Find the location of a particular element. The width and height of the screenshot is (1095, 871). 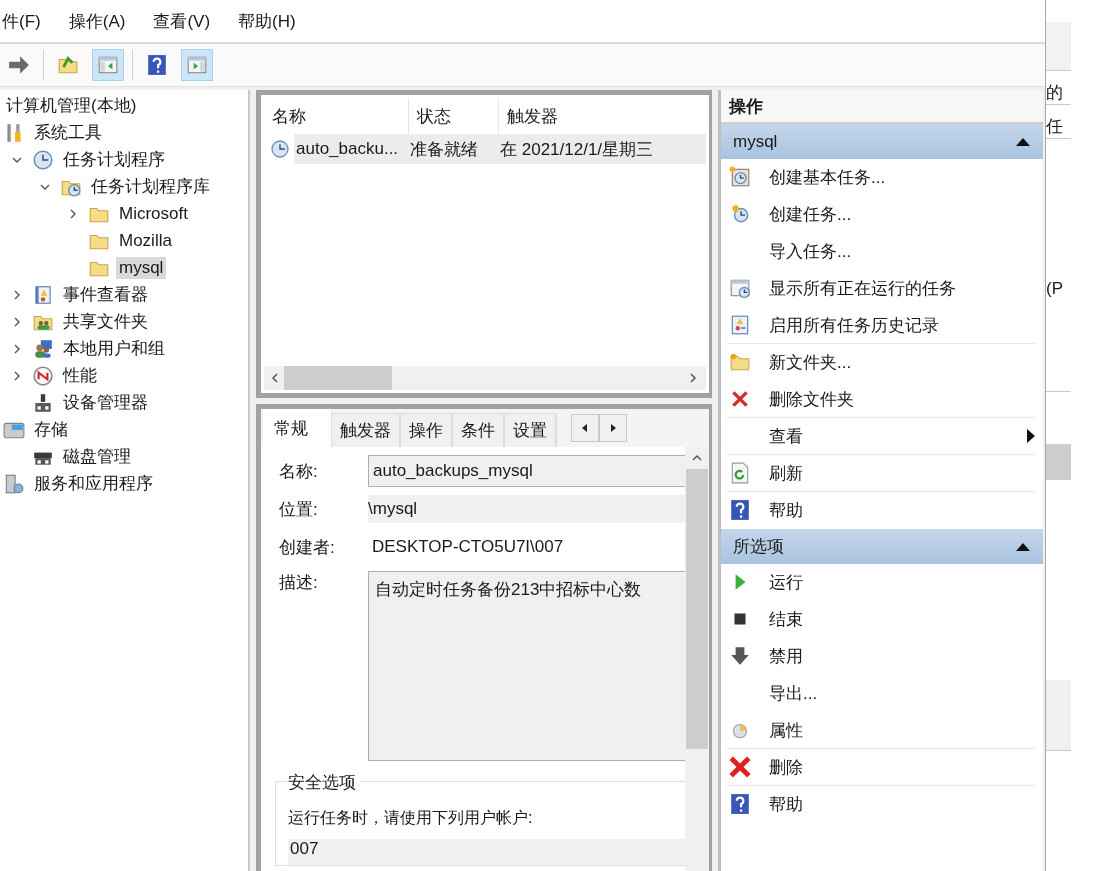

tree-item: mysql is located at coordinates (141, 267).